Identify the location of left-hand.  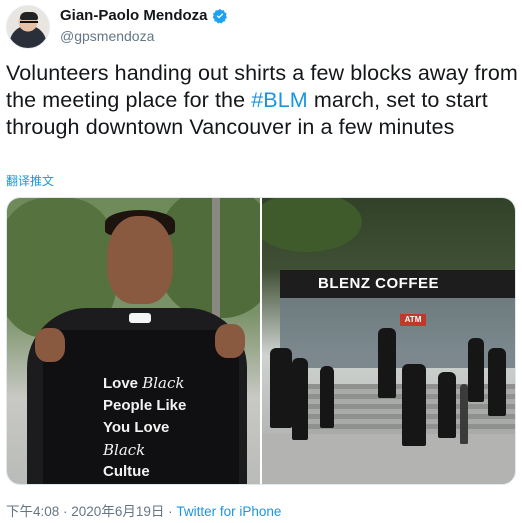
(50, 345).